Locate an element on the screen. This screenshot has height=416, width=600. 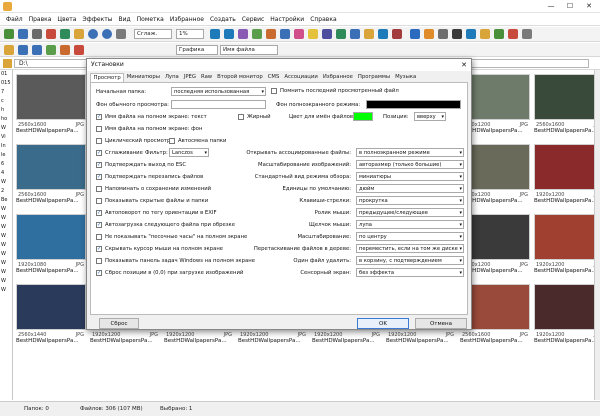
zoom-out-icon is located at coordinates (107, 34).